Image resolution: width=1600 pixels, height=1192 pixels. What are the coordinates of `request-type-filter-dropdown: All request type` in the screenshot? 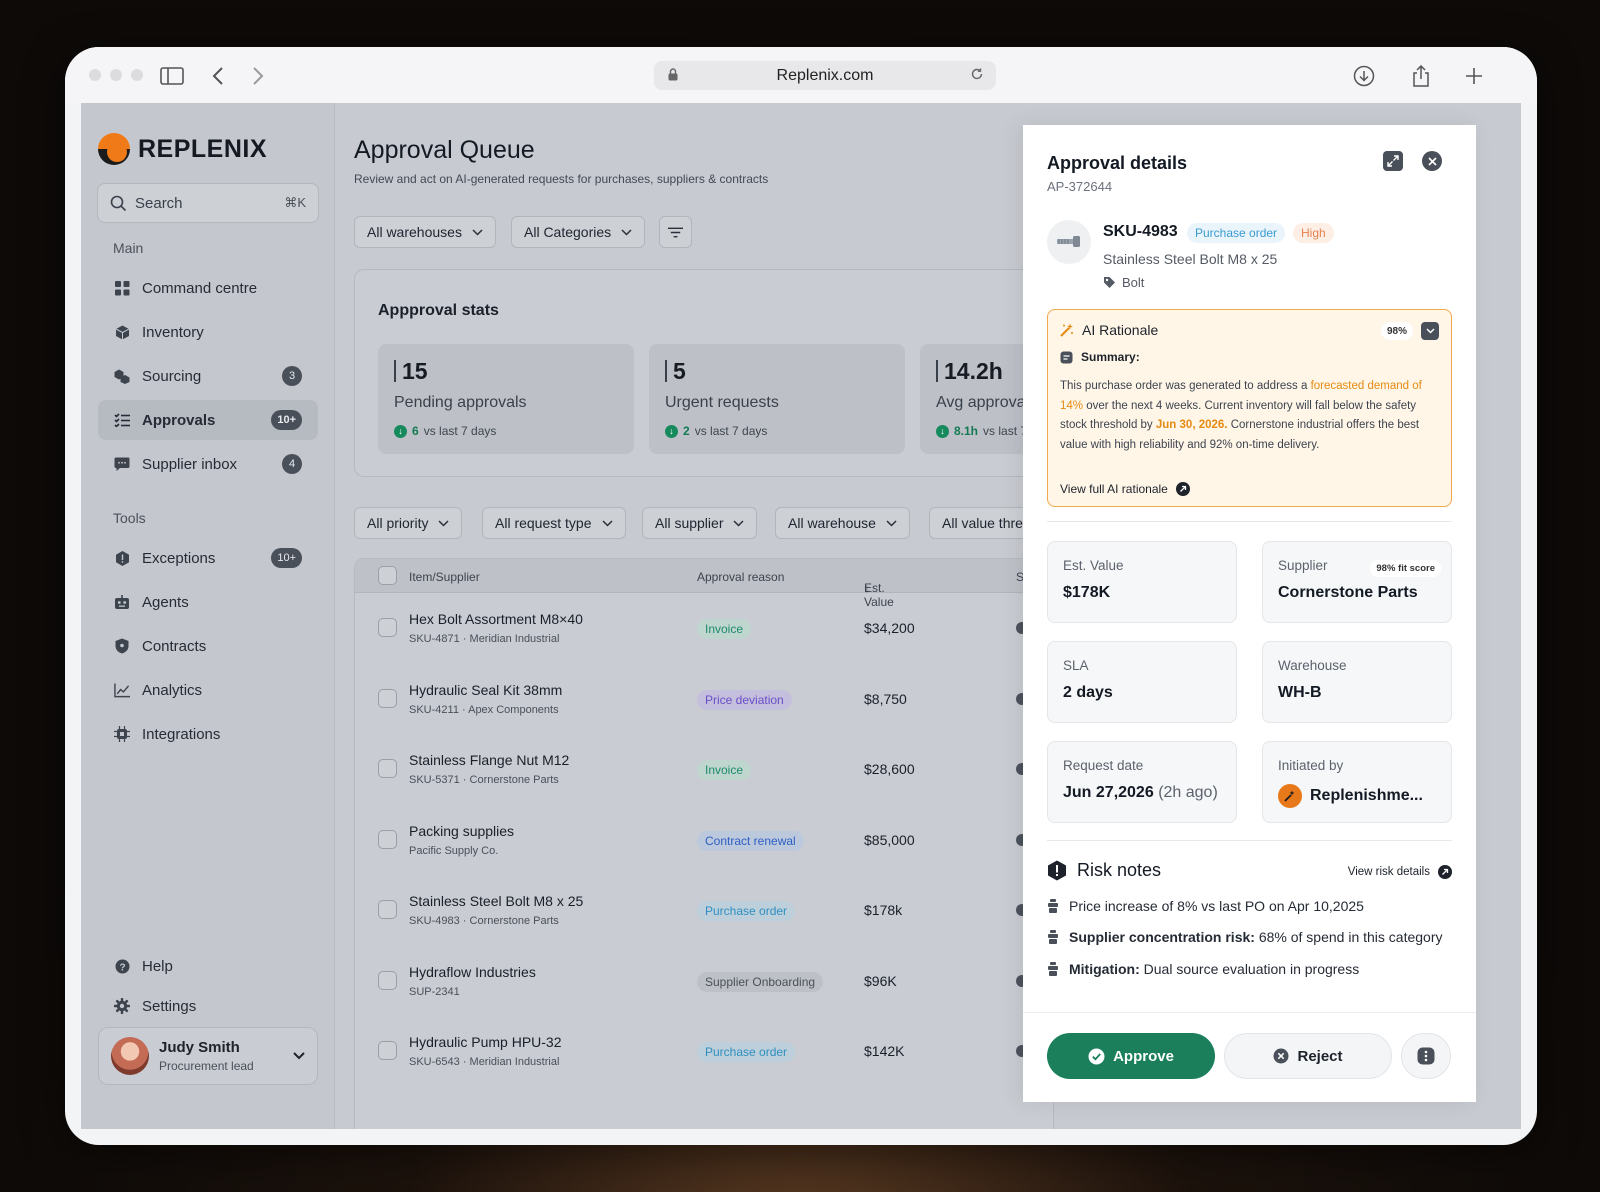 It's located at (554, 523).